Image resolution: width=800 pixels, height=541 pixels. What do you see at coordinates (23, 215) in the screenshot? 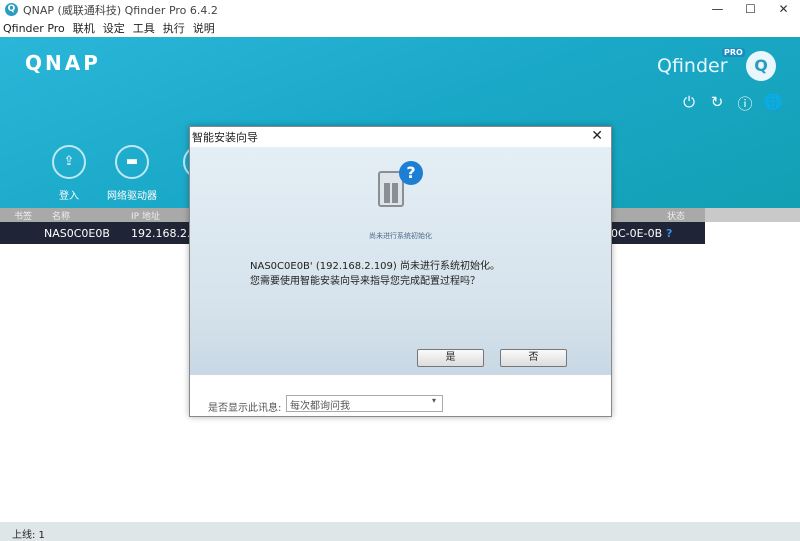
I see `col-bookmark: 书签` at bounding box center [23, 215].